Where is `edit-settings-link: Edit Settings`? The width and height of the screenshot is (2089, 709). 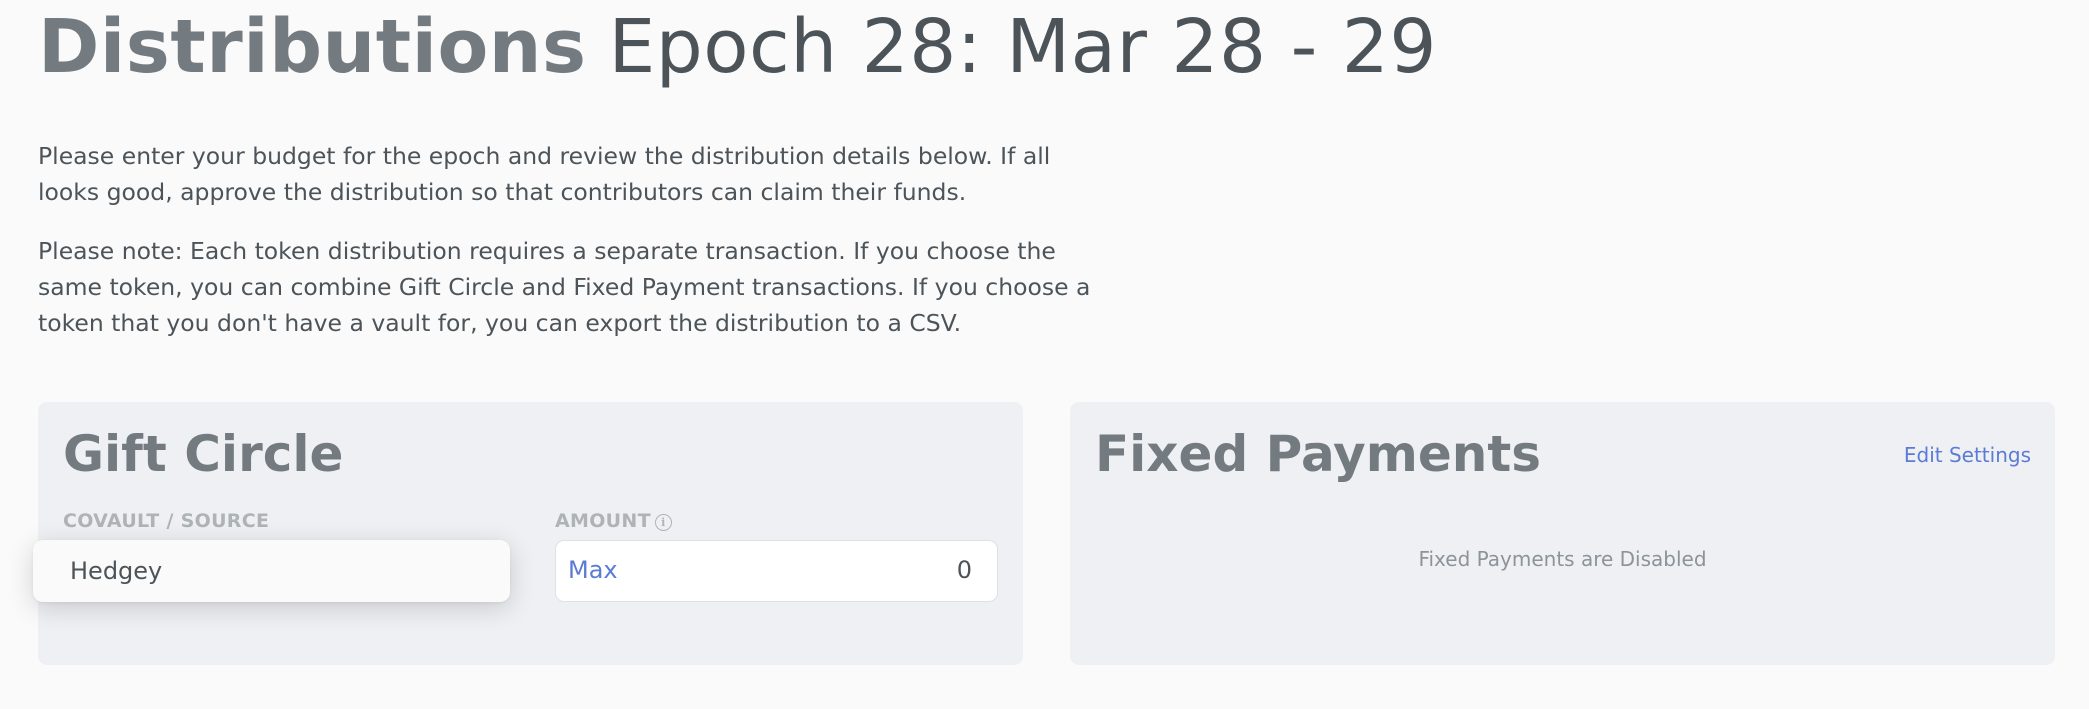
edit-settings-link: Edit Settings is located at coordinates (1967, 455).